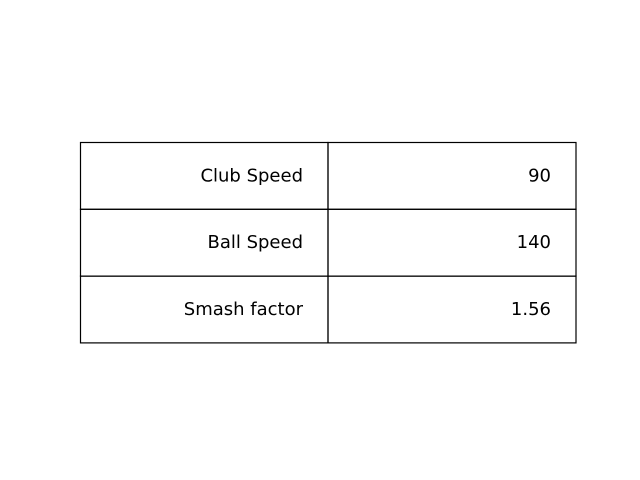 The height and width of the screenshot is (480, 640). What do you see at coordinates (534, 242) in the screenshot?
I see `row-value: 140` at bounding box center [534, 242].